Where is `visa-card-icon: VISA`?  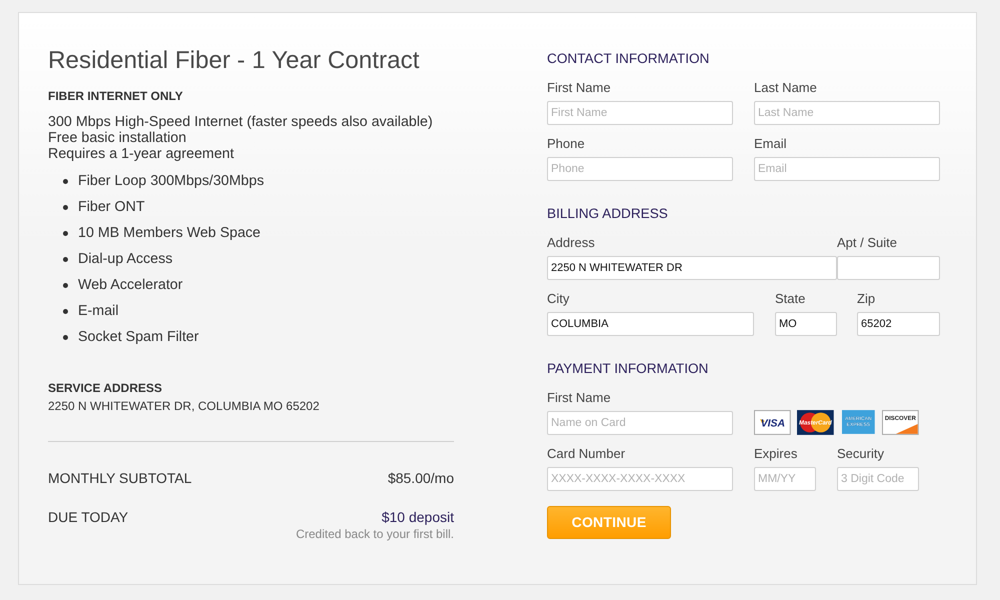
visa-card-icon: VISA is located at coordinates (772, 422).